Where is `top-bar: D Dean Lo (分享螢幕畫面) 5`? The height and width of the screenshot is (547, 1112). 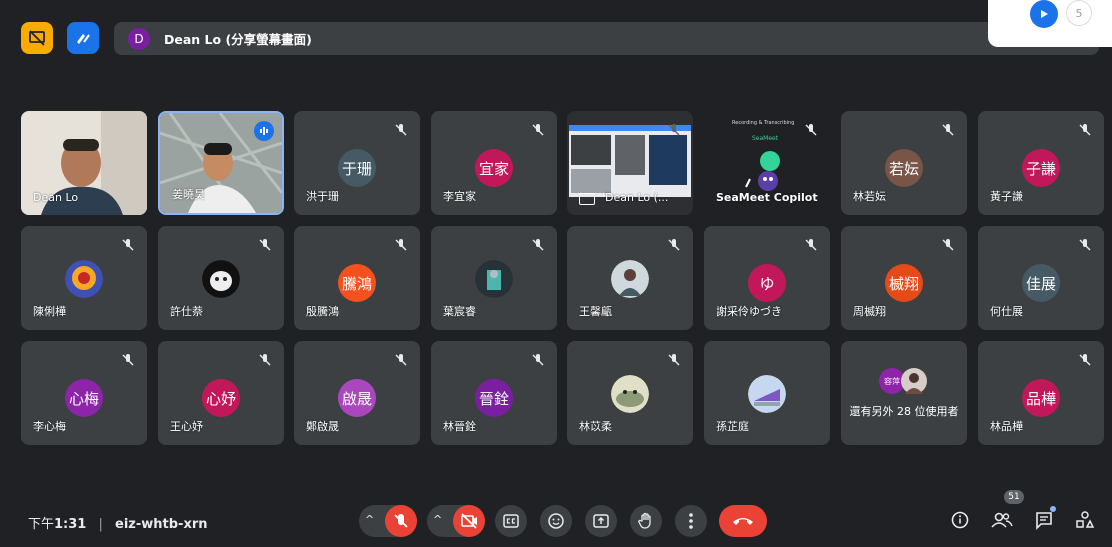 top-bar: D Dean Lo (分享螢幕畫面) 5 is located at coordinates (556, 40).